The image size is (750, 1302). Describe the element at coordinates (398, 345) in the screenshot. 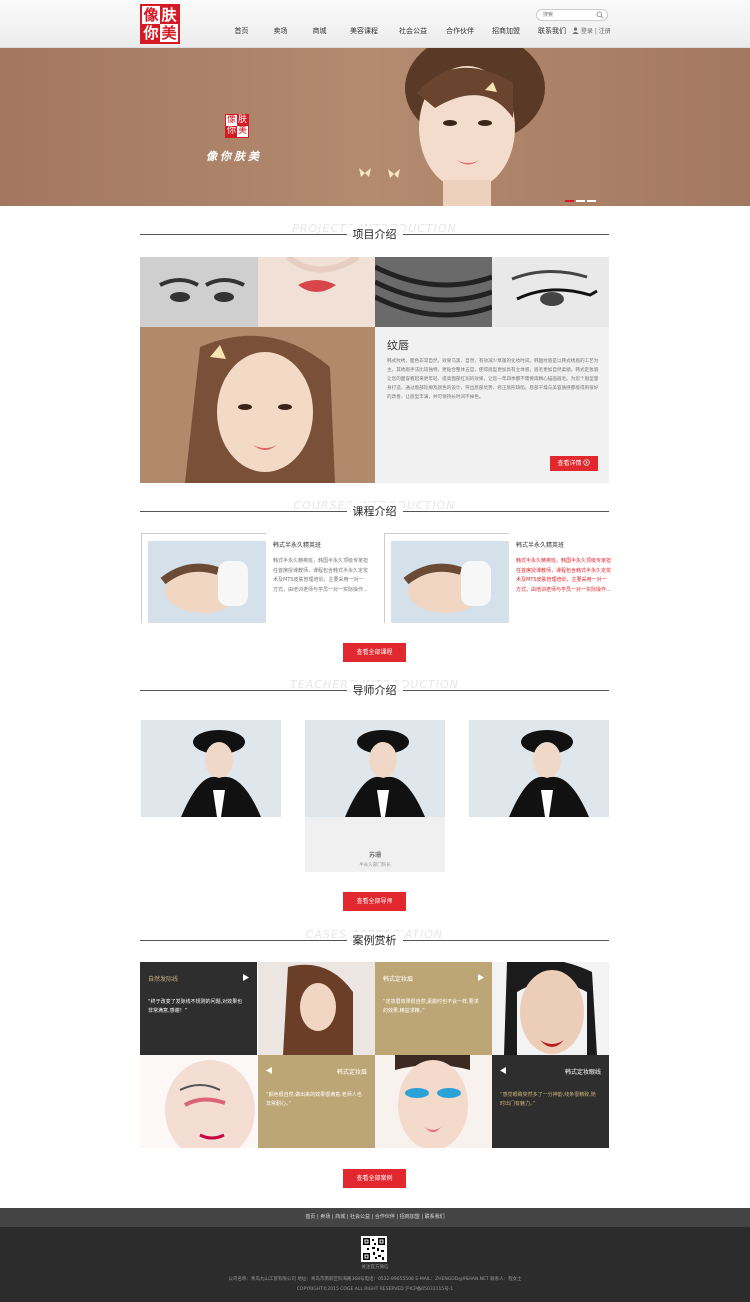

I see `project-feature-title: 纹唇` at that location.